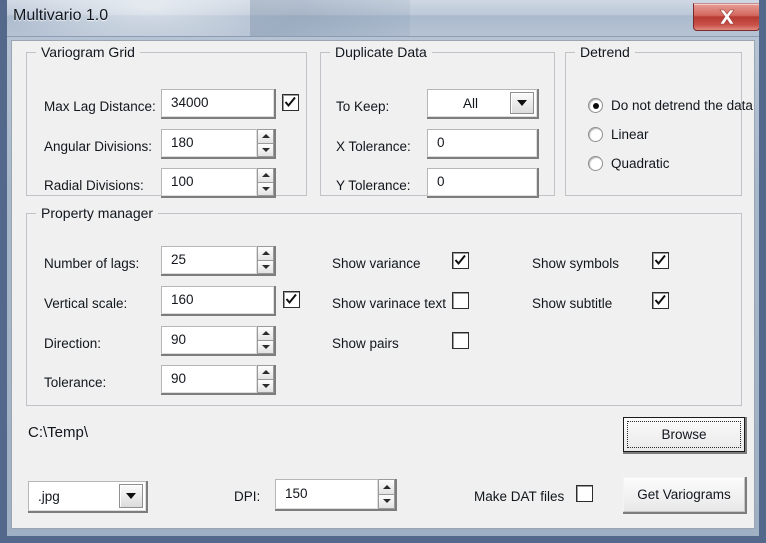  What do you see at coordinates (365, 343) in the screenshot?
I see `label-show-pairs: Show pairs` at bounding box center [365, 343].